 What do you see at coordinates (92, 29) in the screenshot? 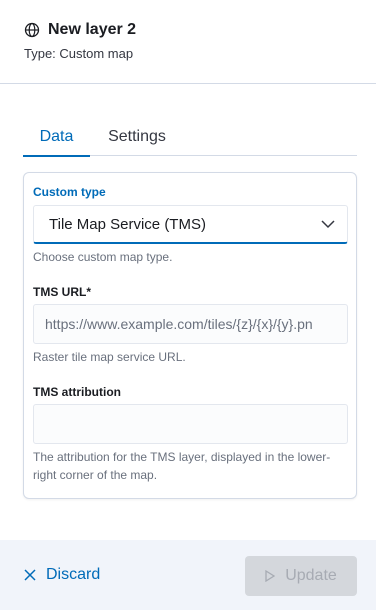
I see `page-title: New layer 2` at bounding box center [92, 29].